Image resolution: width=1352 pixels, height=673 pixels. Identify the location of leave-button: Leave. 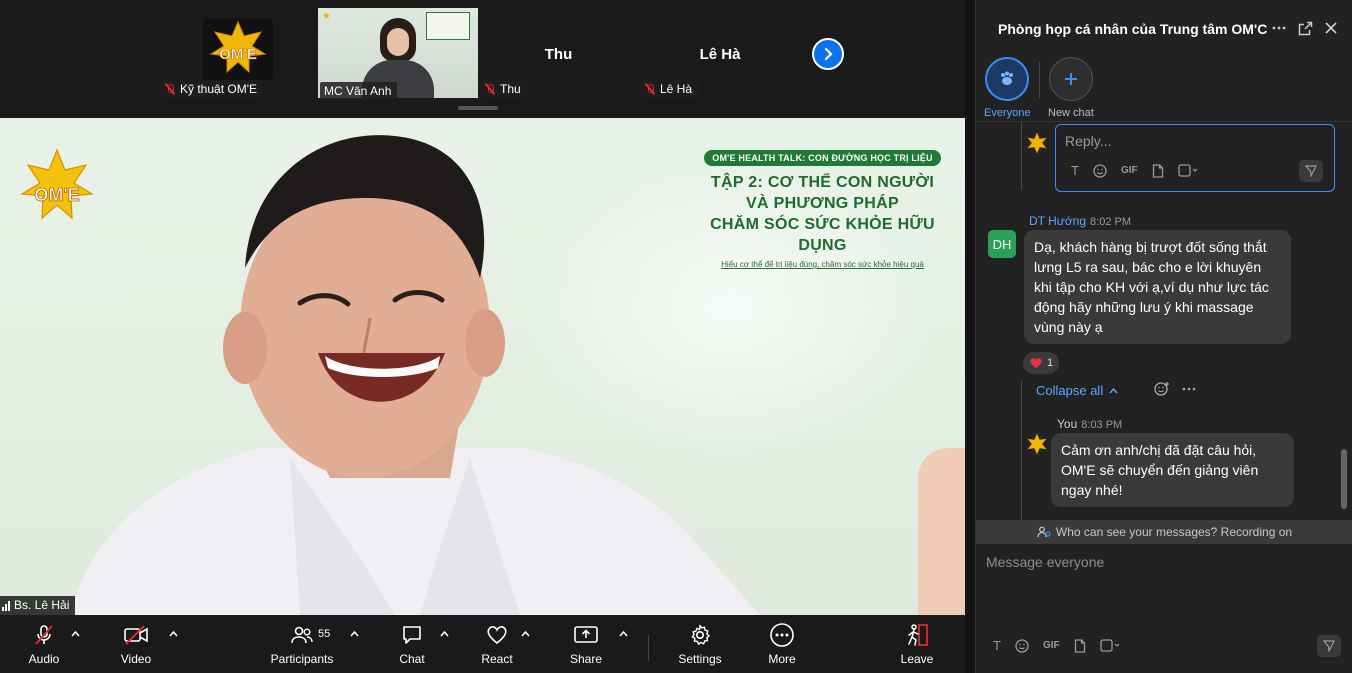
(917, 645).